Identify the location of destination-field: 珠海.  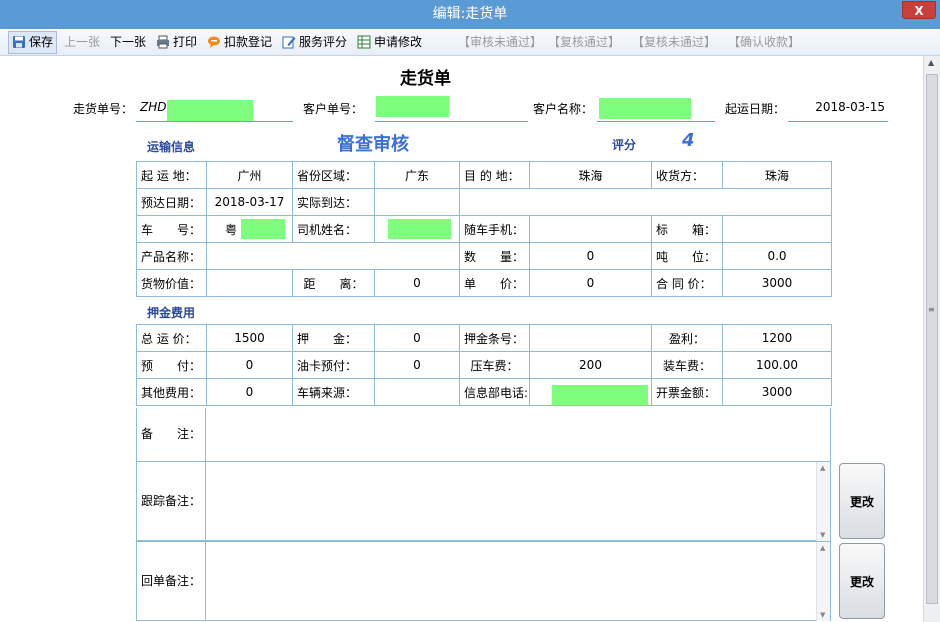
(590, 175).